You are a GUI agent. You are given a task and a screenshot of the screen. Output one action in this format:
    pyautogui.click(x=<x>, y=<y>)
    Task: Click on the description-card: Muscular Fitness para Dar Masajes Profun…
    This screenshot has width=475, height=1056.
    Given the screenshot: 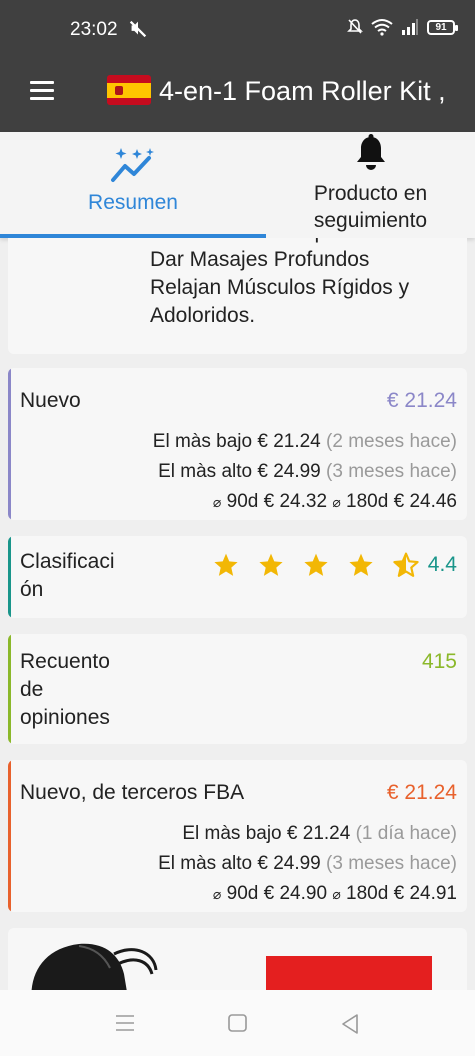 What is the action you would take?
    pyautogui.click(x=237, y=296)
    